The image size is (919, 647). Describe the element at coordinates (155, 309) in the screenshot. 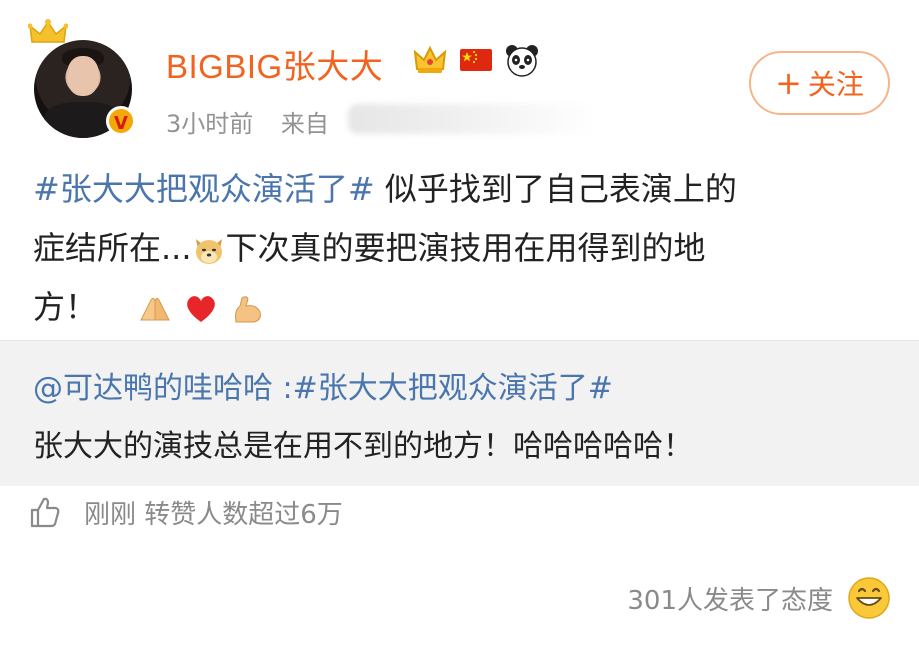

I see `praying-hands-icon` at that location.